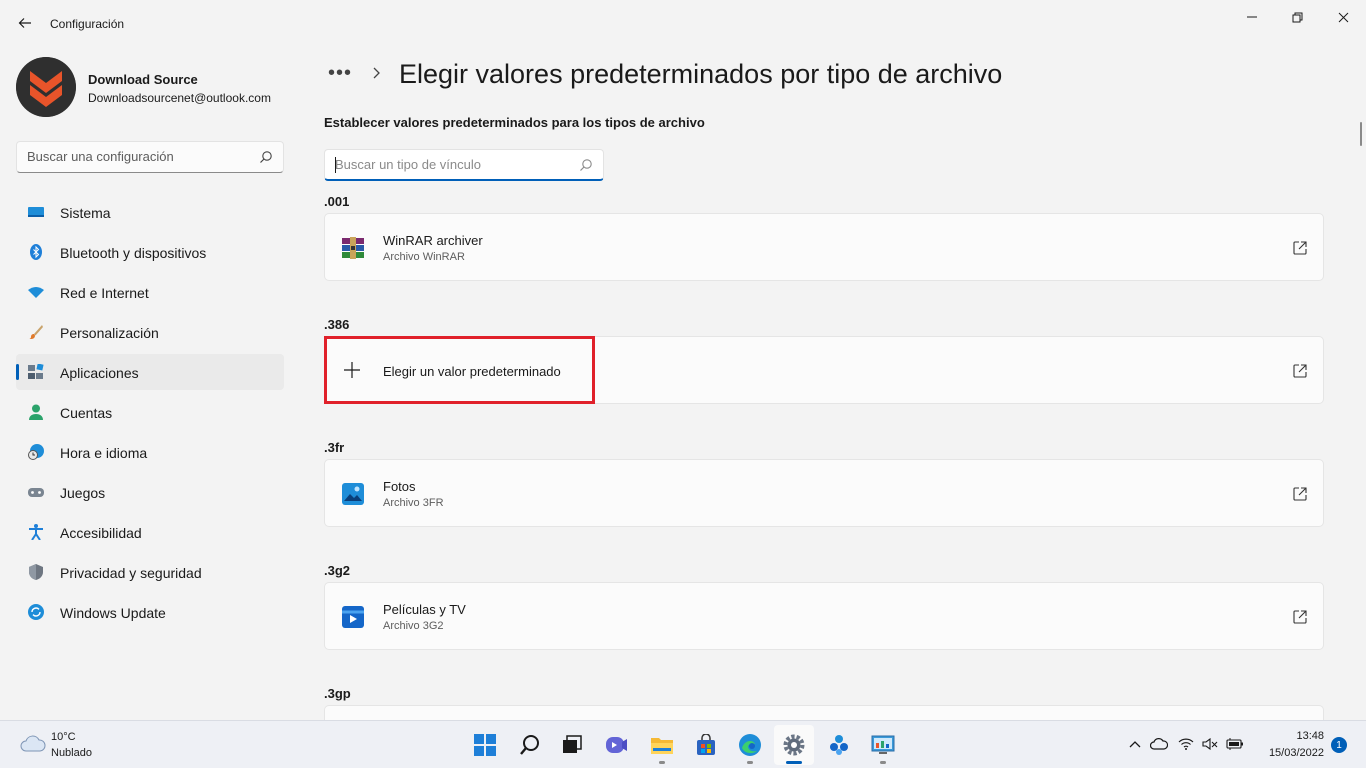 This screenshot has height=768, width=1366. What do you see at coordinates (335, 165) in the screenshot?
I see `text-caret` at bounding box center [335, 165].